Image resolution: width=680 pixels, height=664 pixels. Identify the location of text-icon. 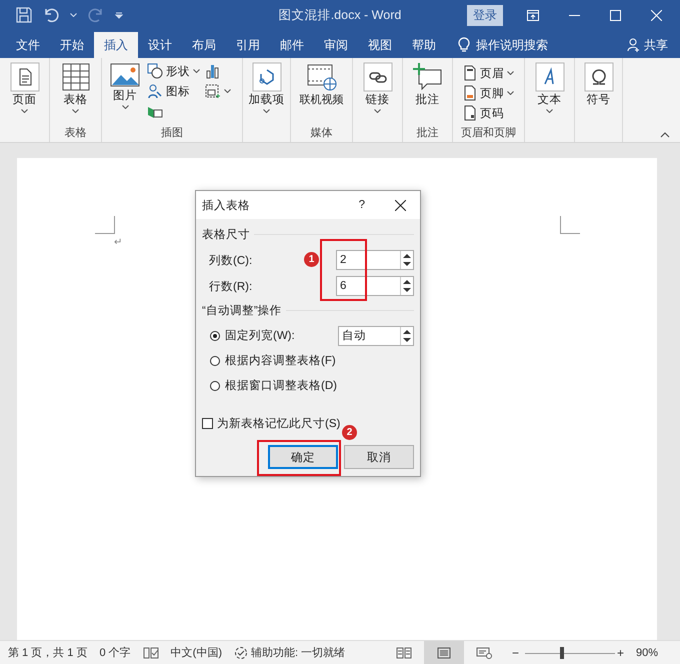
(549, 77).